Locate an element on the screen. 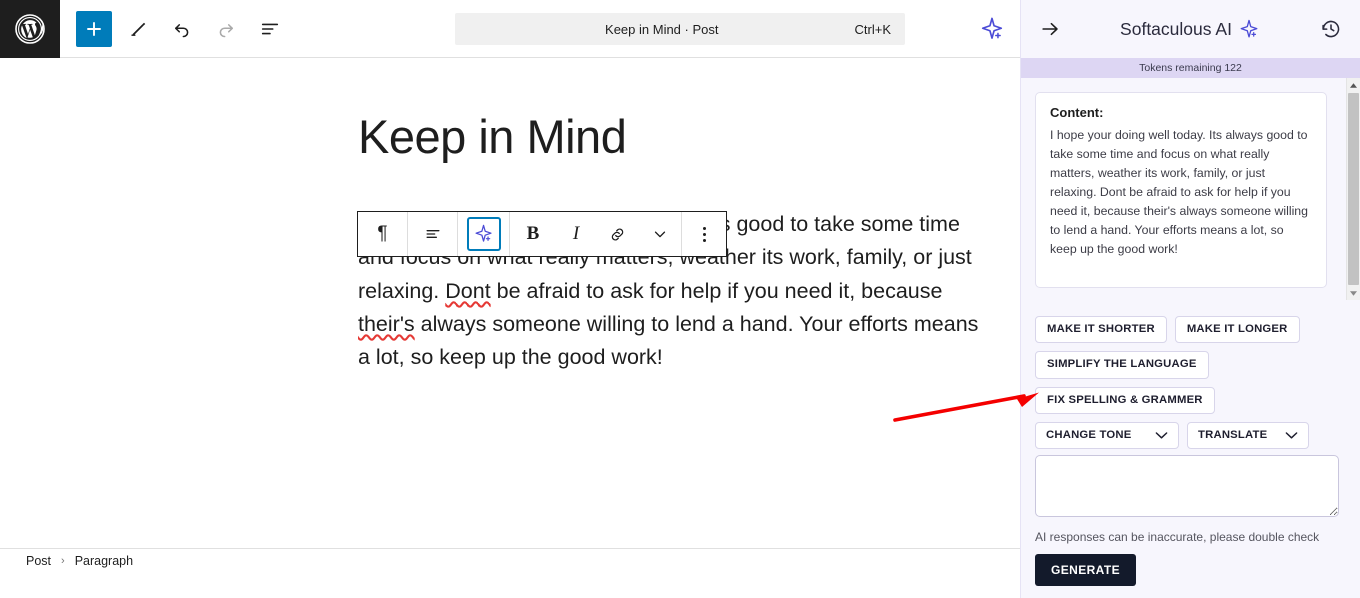 The width and height of the screenshot is (1360, 598). change-tone-dropdown: CHANGE TONE is located at coordinates (1107, 435).